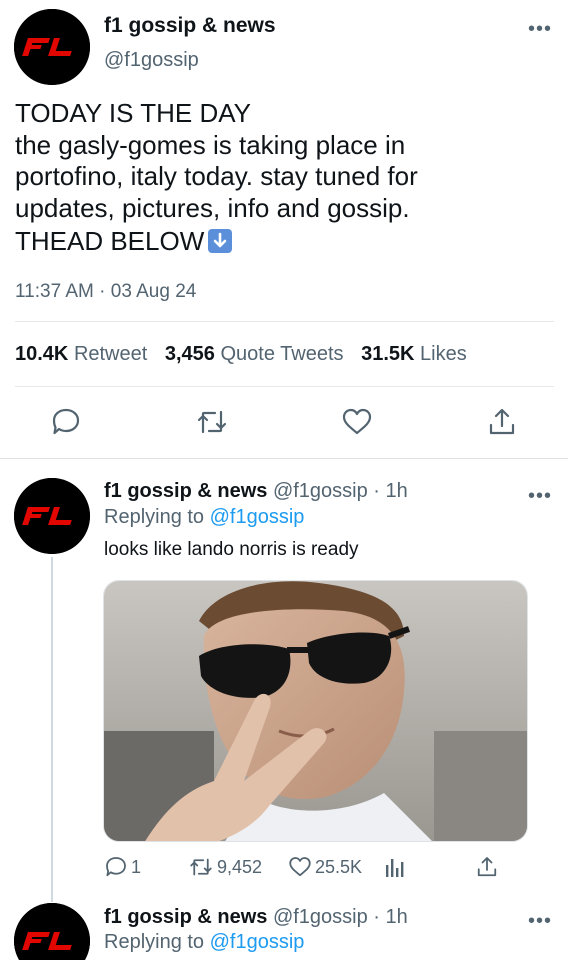 This screenshot has height=960, width=568. I want to click on retweets-stat: 10.4K Retweet, so click(81, 354).